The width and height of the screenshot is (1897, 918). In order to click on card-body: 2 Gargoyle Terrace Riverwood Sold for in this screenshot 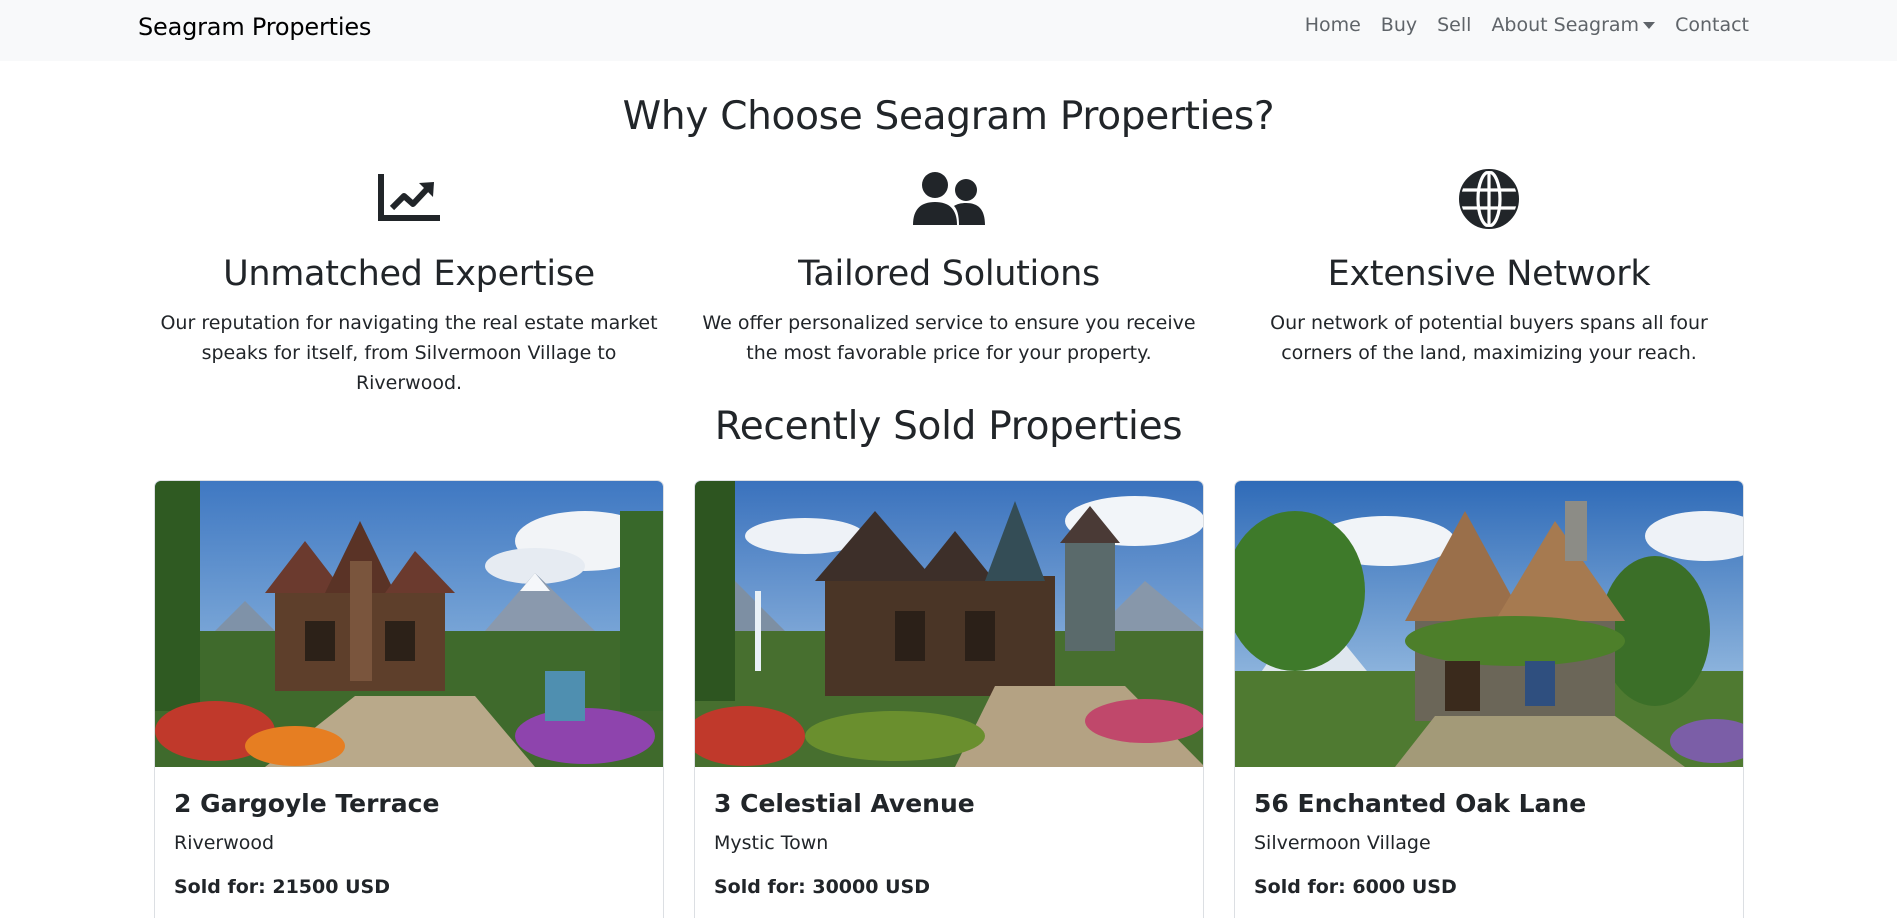, I will do `click(409, 843)`.